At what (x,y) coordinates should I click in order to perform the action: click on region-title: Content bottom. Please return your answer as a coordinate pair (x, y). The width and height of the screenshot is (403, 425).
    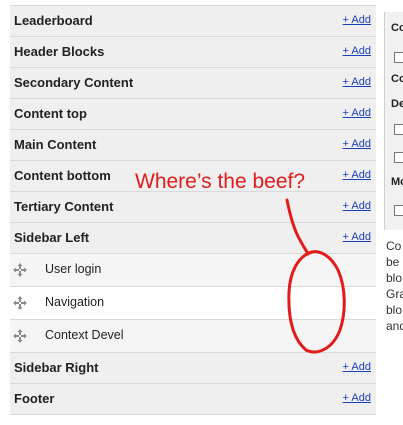
    Looking at the image, I should click on (62, 175).